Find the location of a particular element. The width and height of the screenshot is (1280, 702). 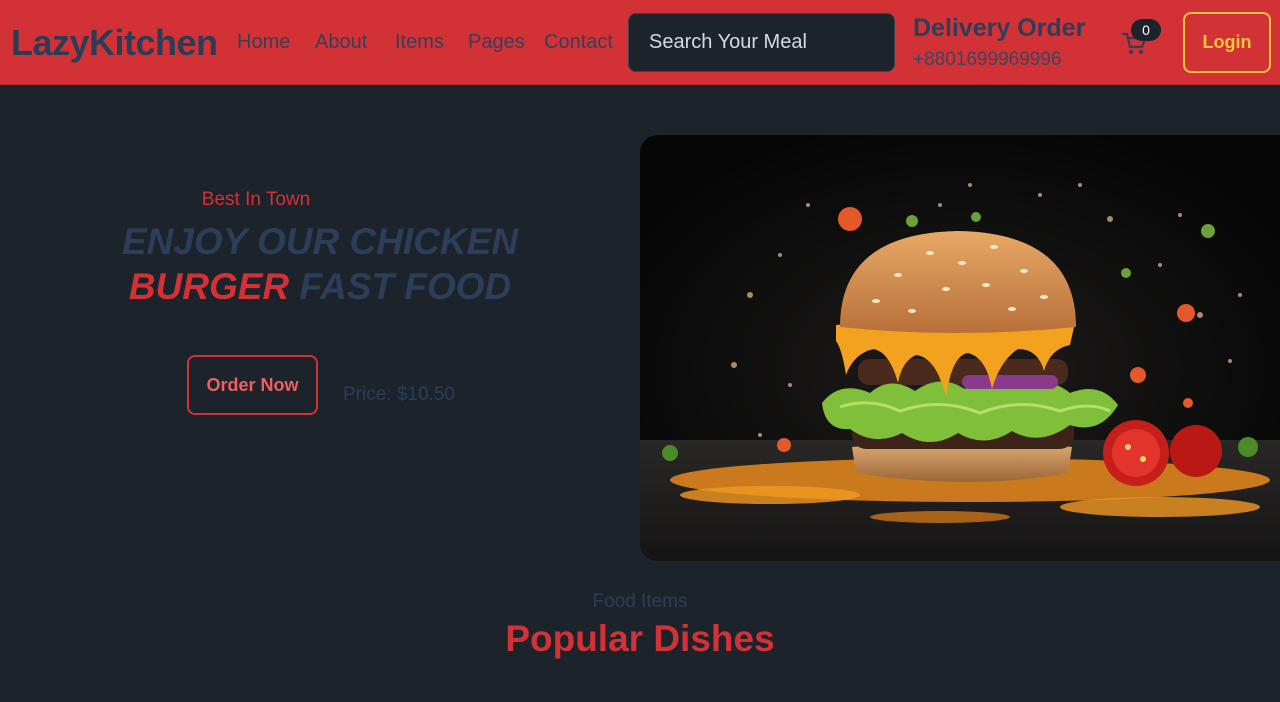

hero-title-accent: BURGER is located at coordinates (209, 286).